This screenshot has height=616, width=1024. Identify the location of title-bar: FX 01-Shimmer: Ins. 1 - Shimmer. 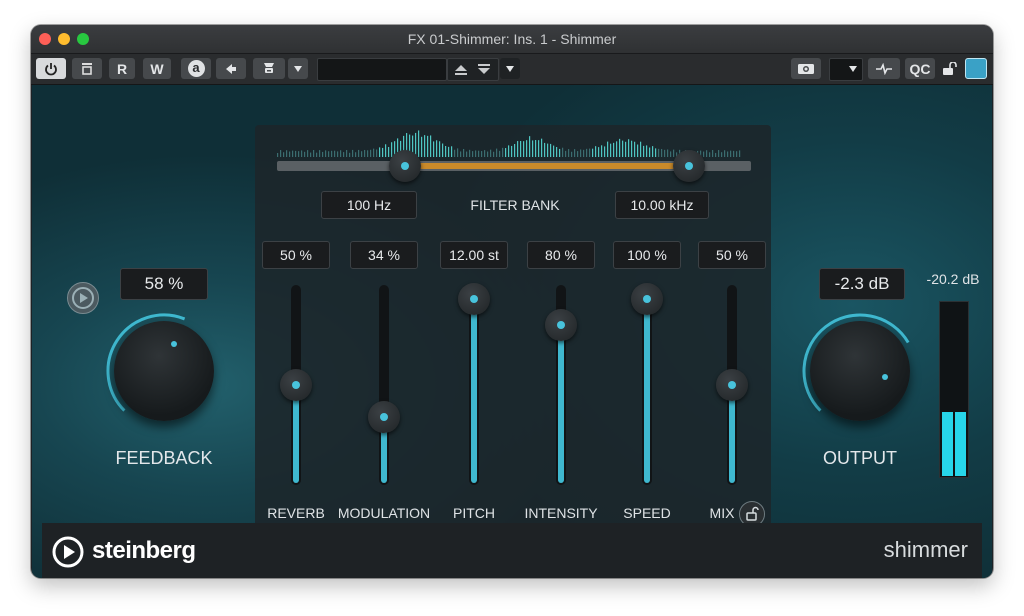
(512, 39).